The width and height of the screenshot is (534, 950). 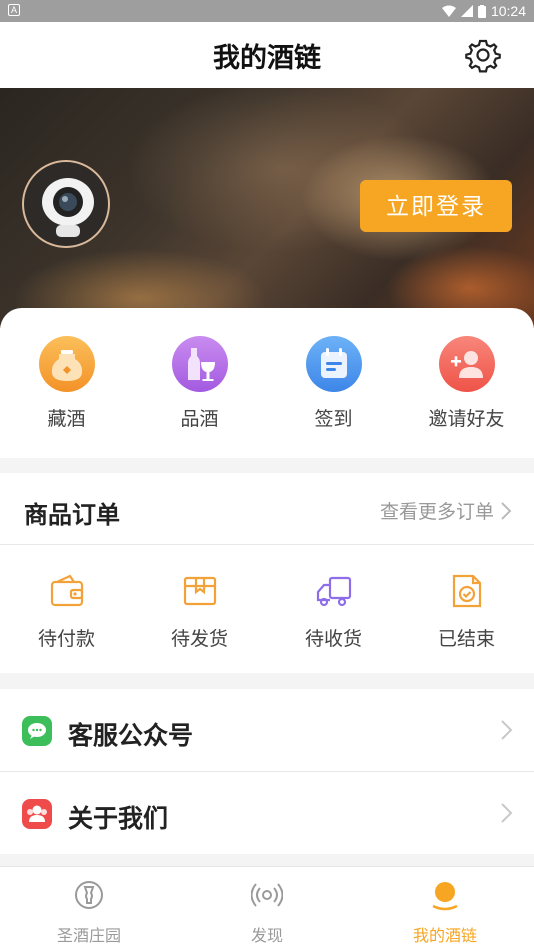 What do you see at coordinates (267, 730) in the screenshot?
I see `menu-item-service-account: 客服公众号` at bounding box center [267, 730].